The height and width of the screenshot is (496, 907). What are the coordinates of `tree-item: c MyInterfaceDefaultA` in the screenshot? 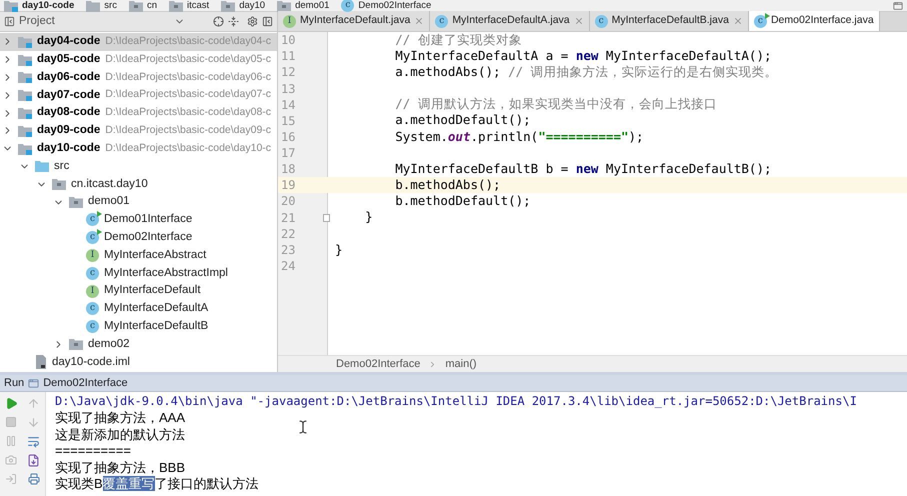 It's located at (138, 309).